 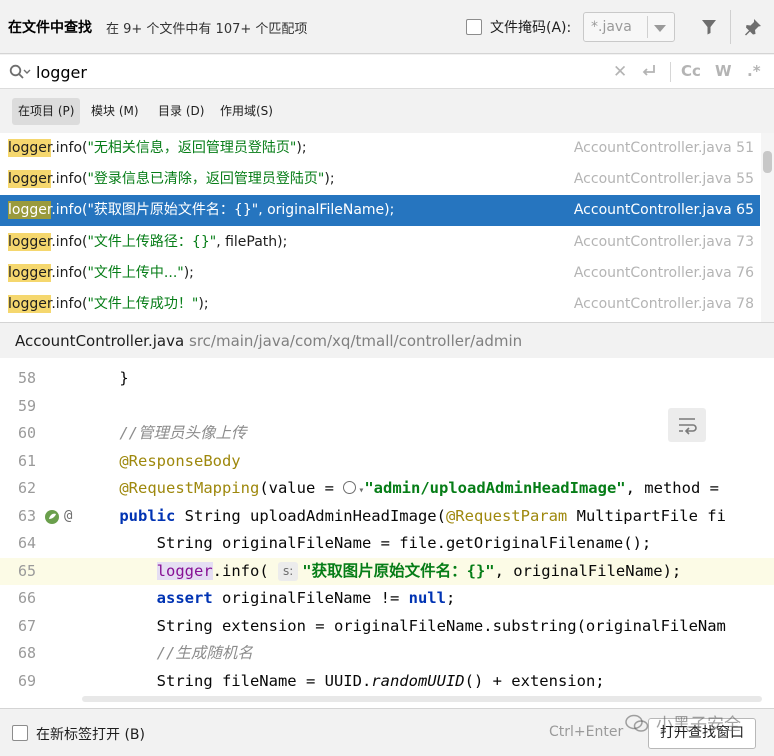 I want to click on result-code: logger.info("文件上传路径：{}", filePath);, so click(x=147, y=242).